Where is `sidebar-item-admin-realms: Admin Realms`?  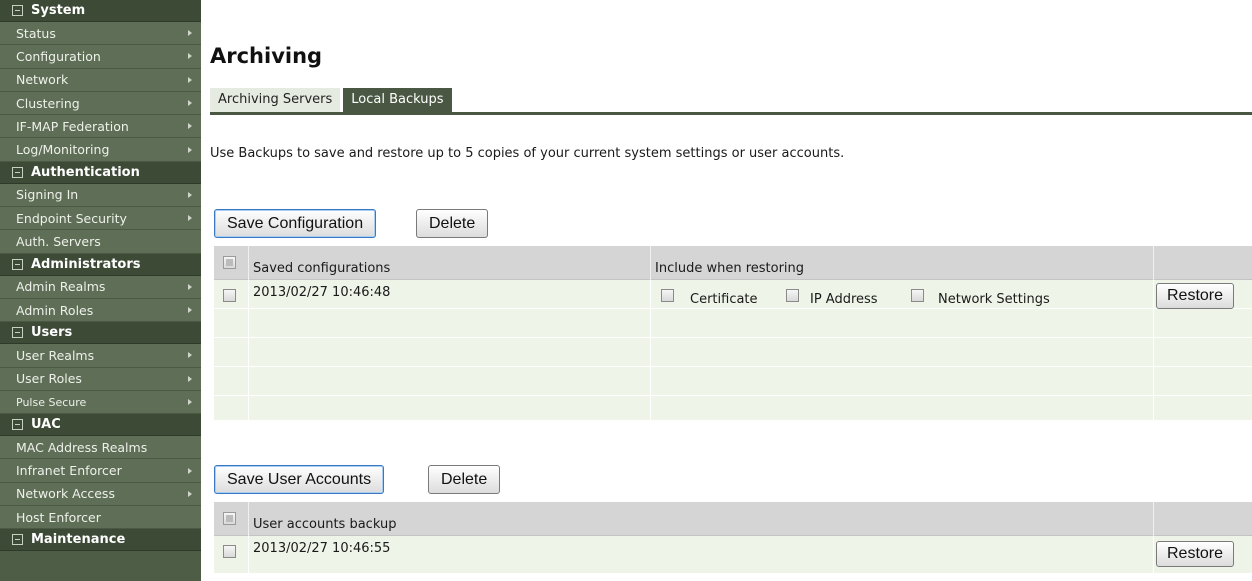 sidebar-item-admin-realms: Admin Realms is located at coordinates (100, 287).